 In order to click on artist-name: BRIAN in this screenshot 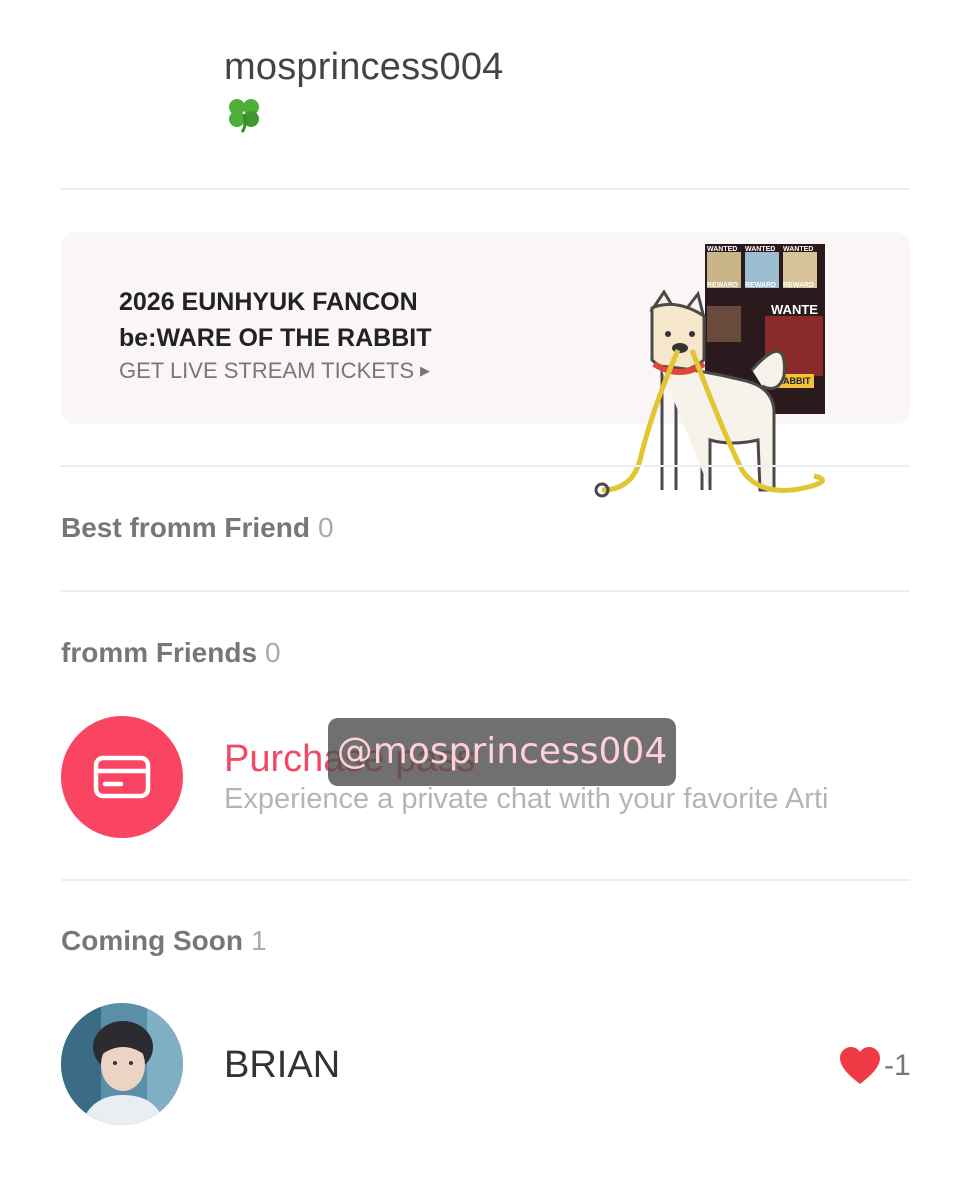, I will do `click(282, 1065)`.